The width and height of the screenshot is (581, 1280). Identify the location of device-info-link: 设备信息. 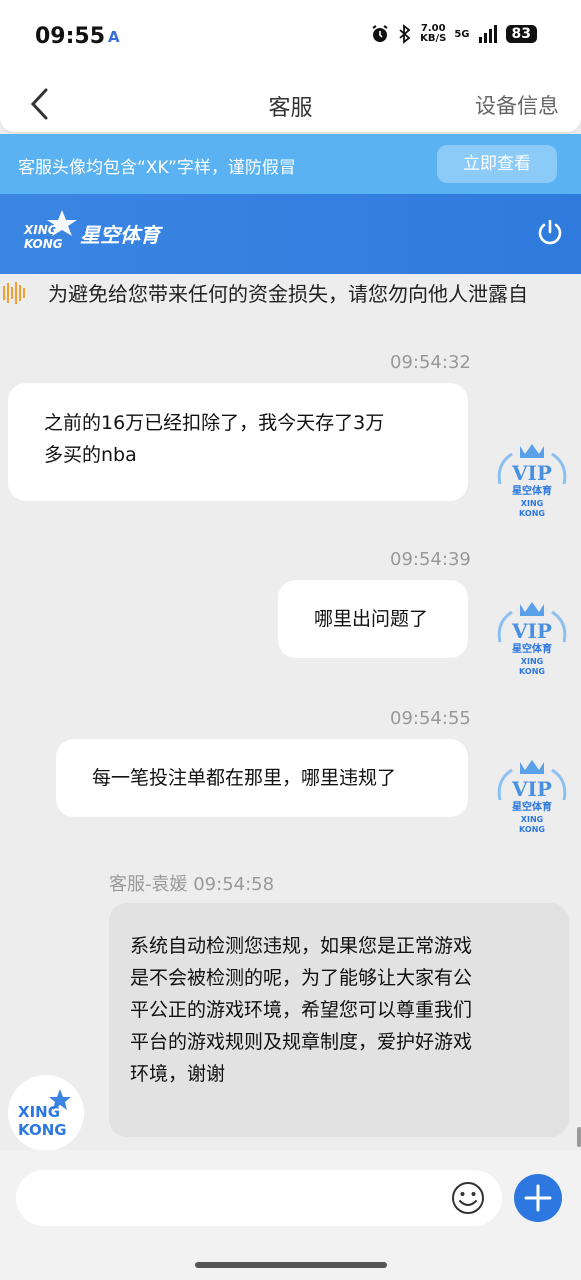
(517, 105).